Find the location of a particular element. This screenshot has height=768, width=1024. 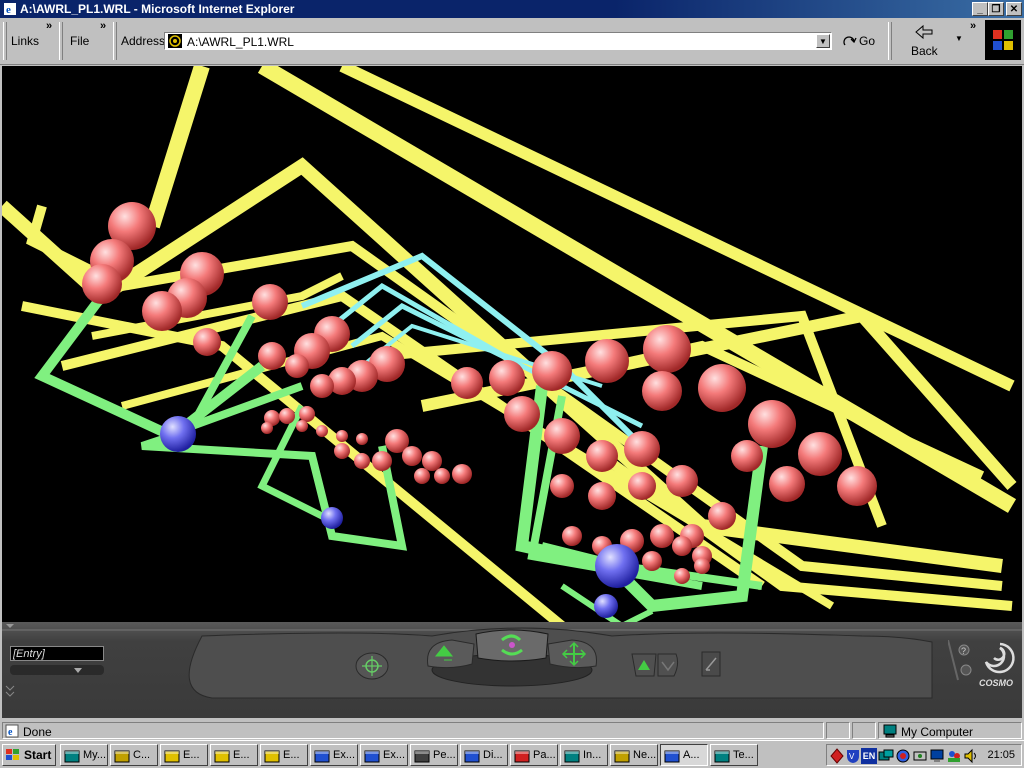

back-dropdown-icon: ▼ is located at coordinates (959, 38).